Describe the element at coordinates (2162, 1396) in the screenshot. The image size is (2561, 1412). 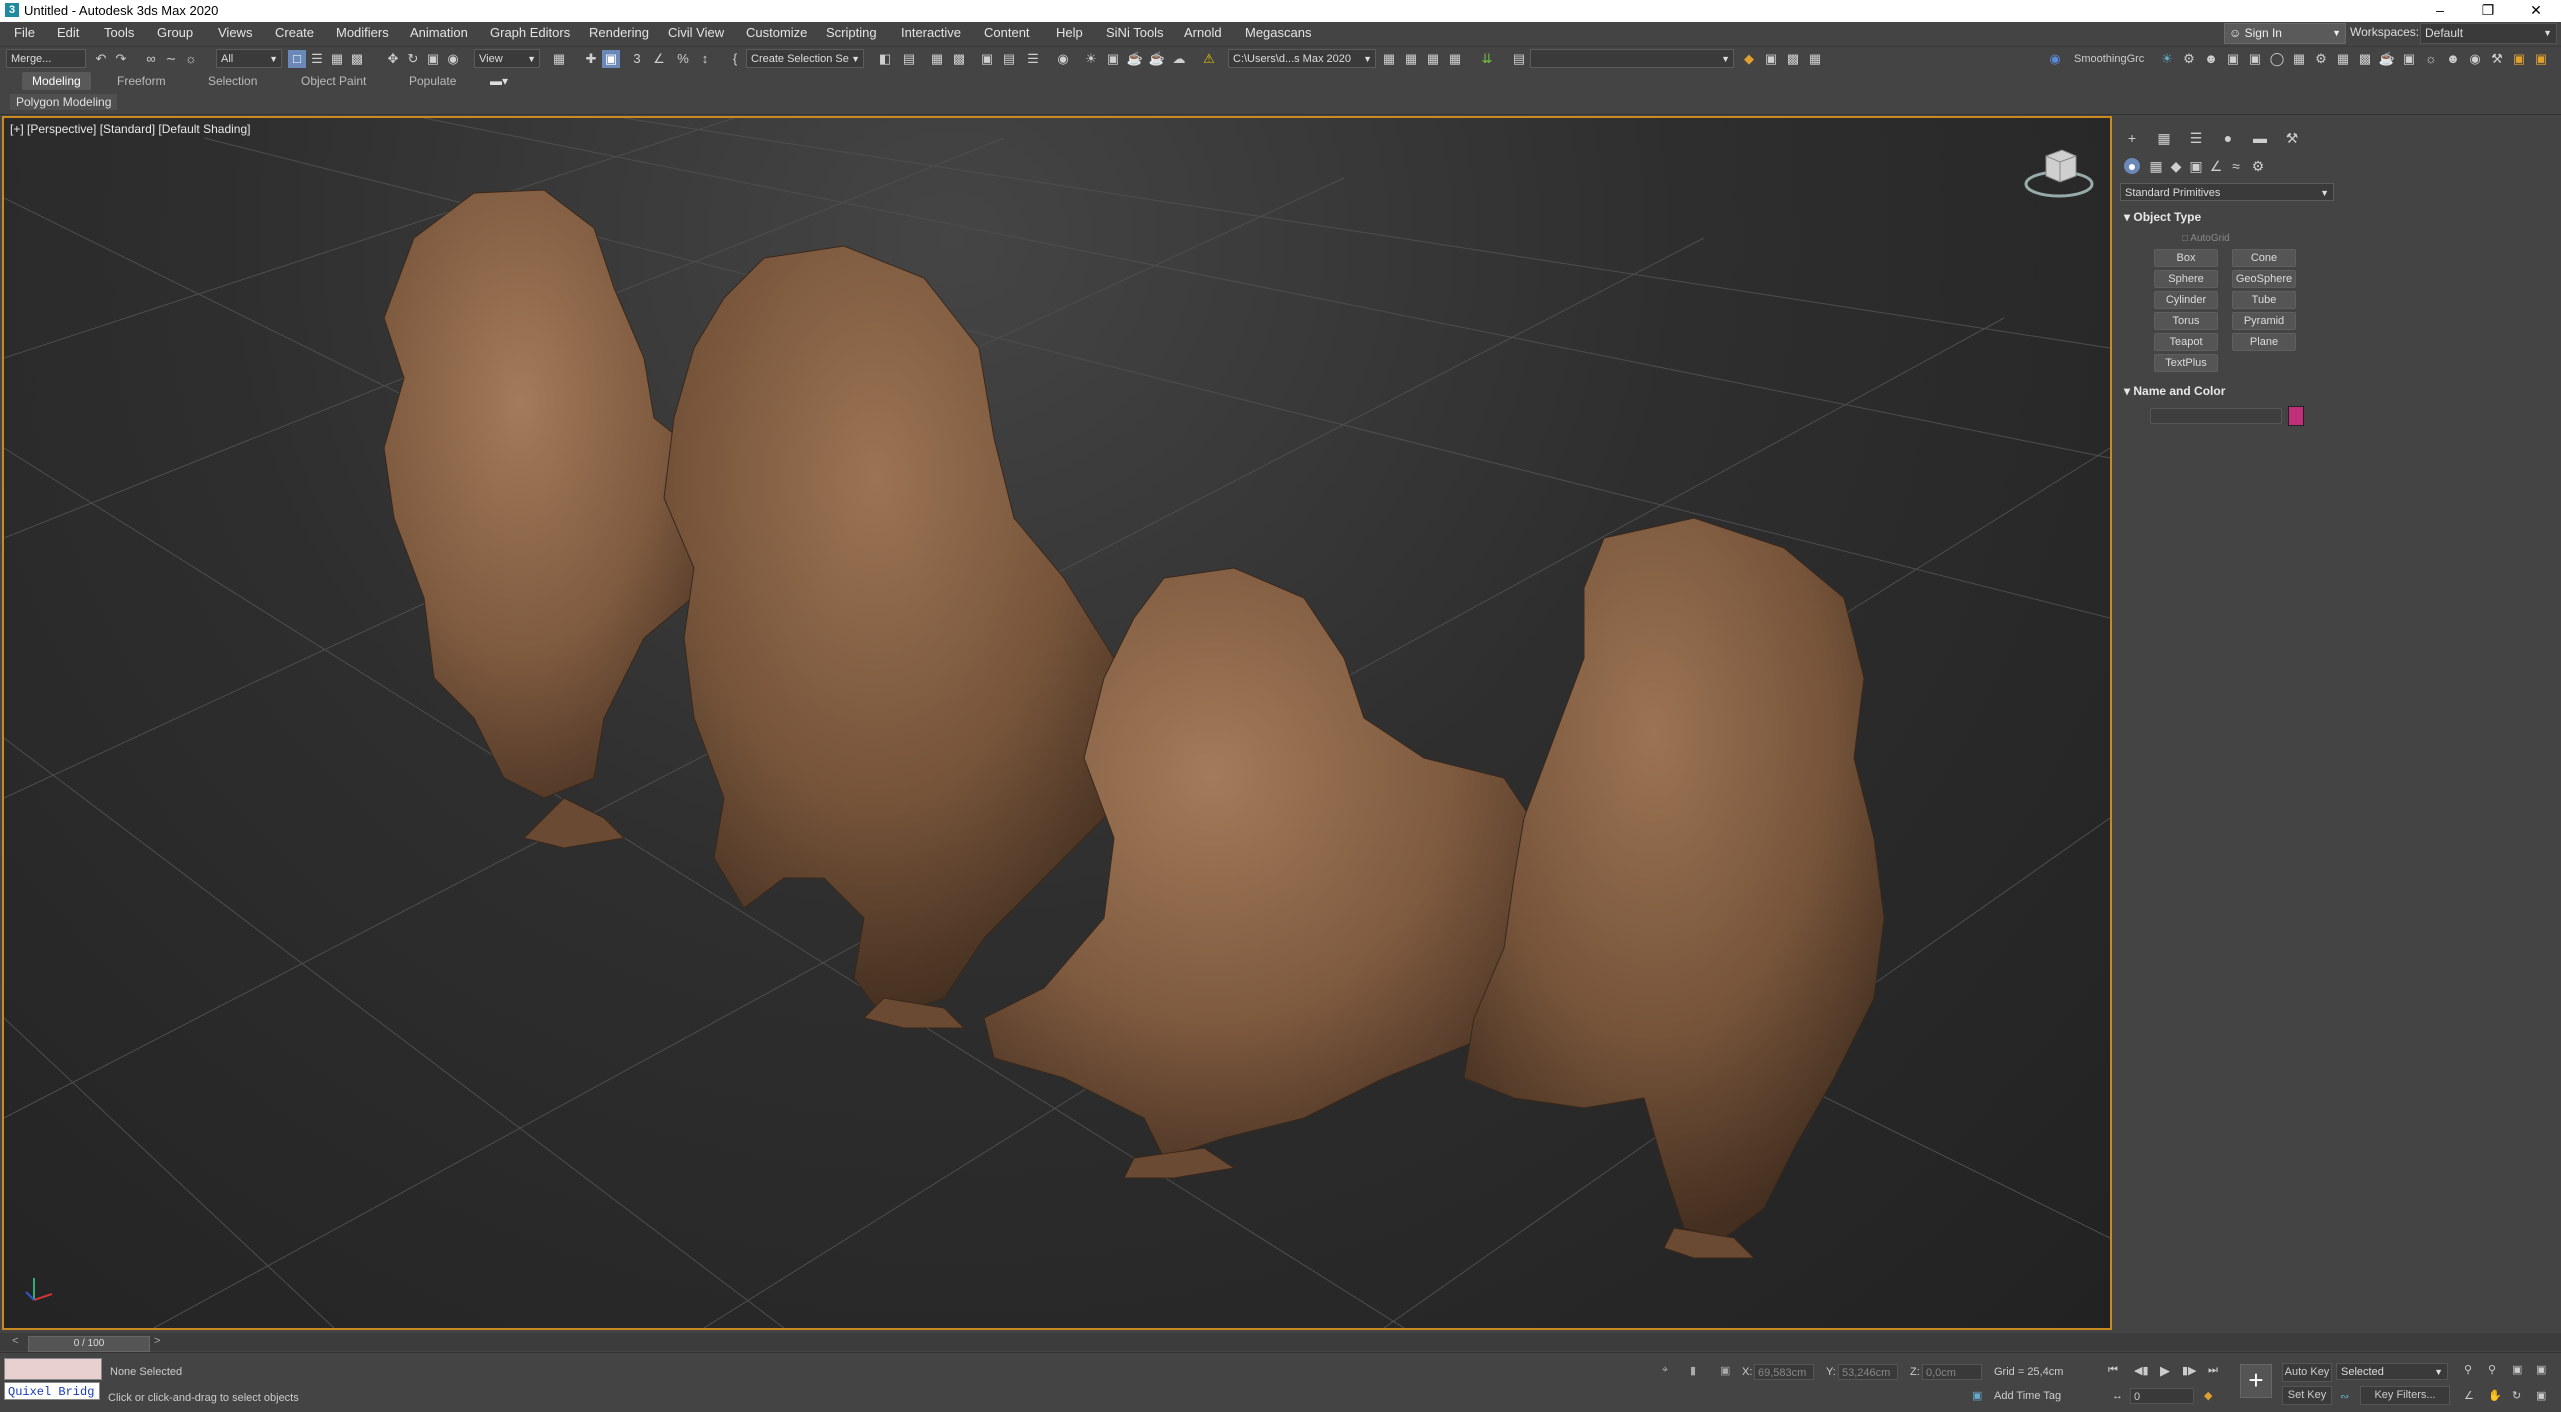
I see `current-frame-field: 0` at that location.